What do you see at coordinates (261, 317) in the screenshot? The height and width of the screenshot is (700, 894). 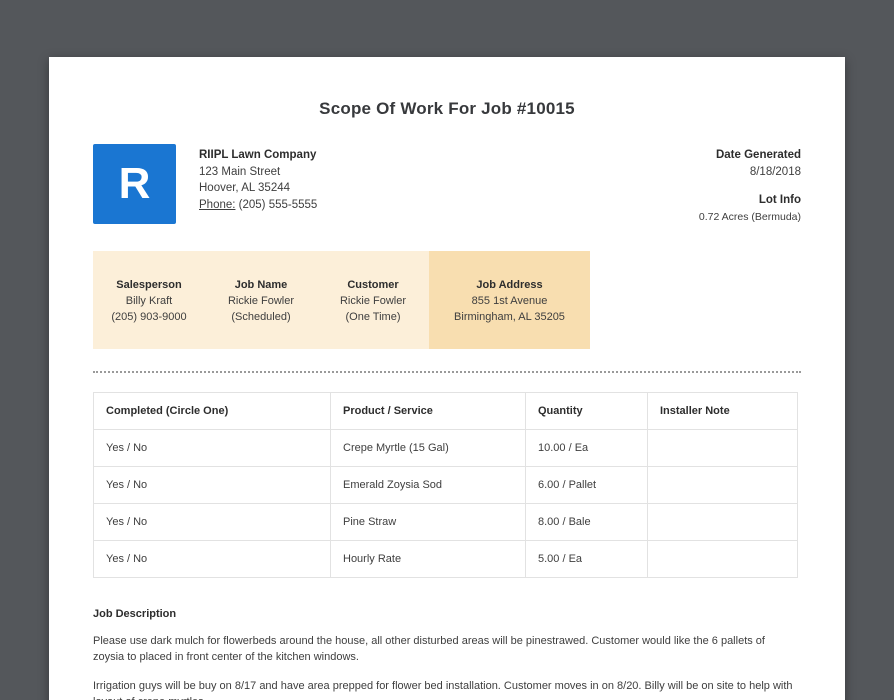 I see `band-value: (Scheduled)` at bounding box center [261, 317].